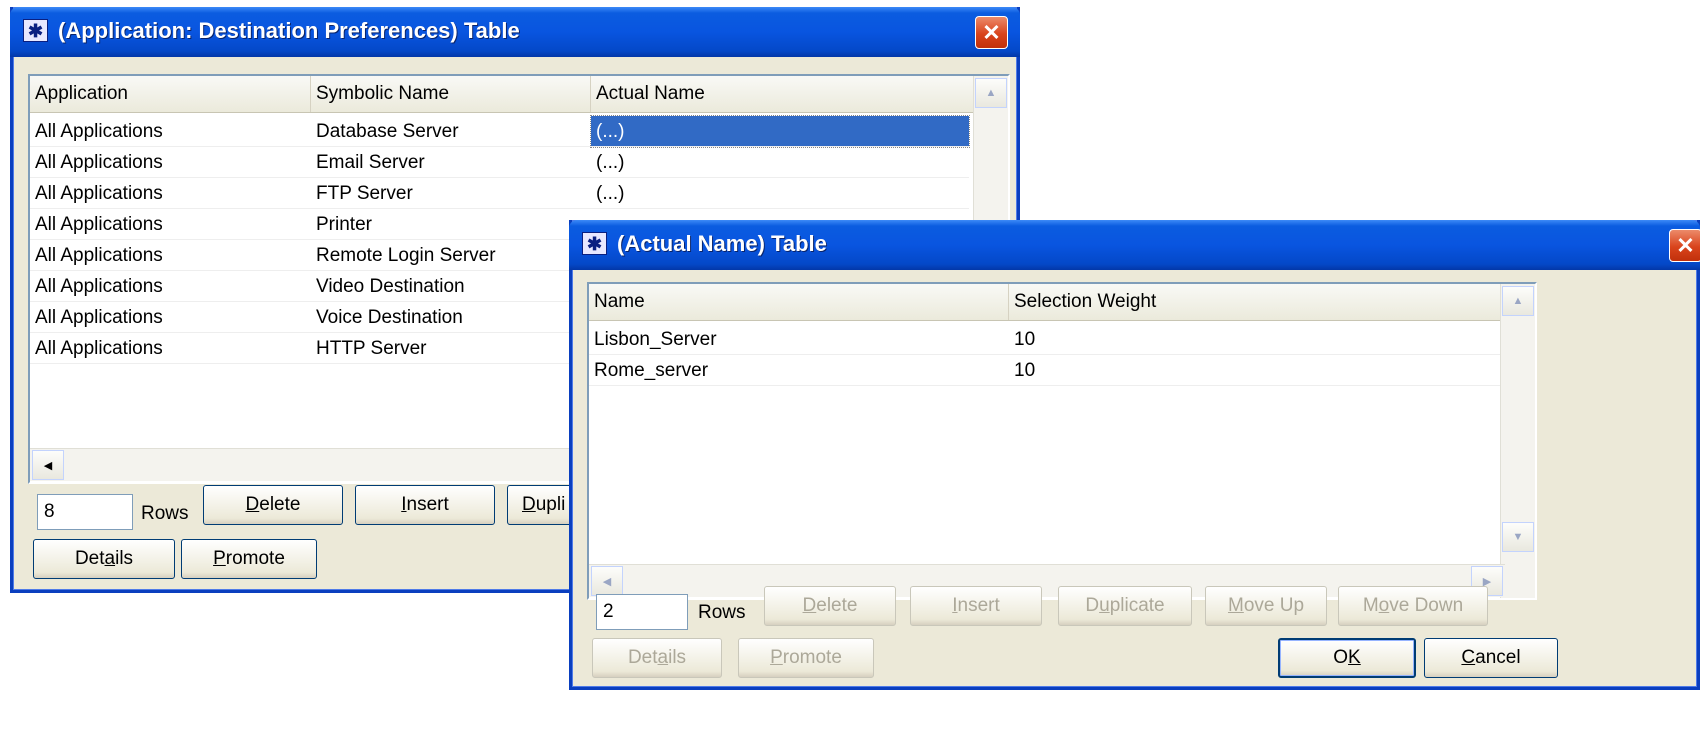  I want to click on table-row: All Applications Database Server (...), so click(502, 131).